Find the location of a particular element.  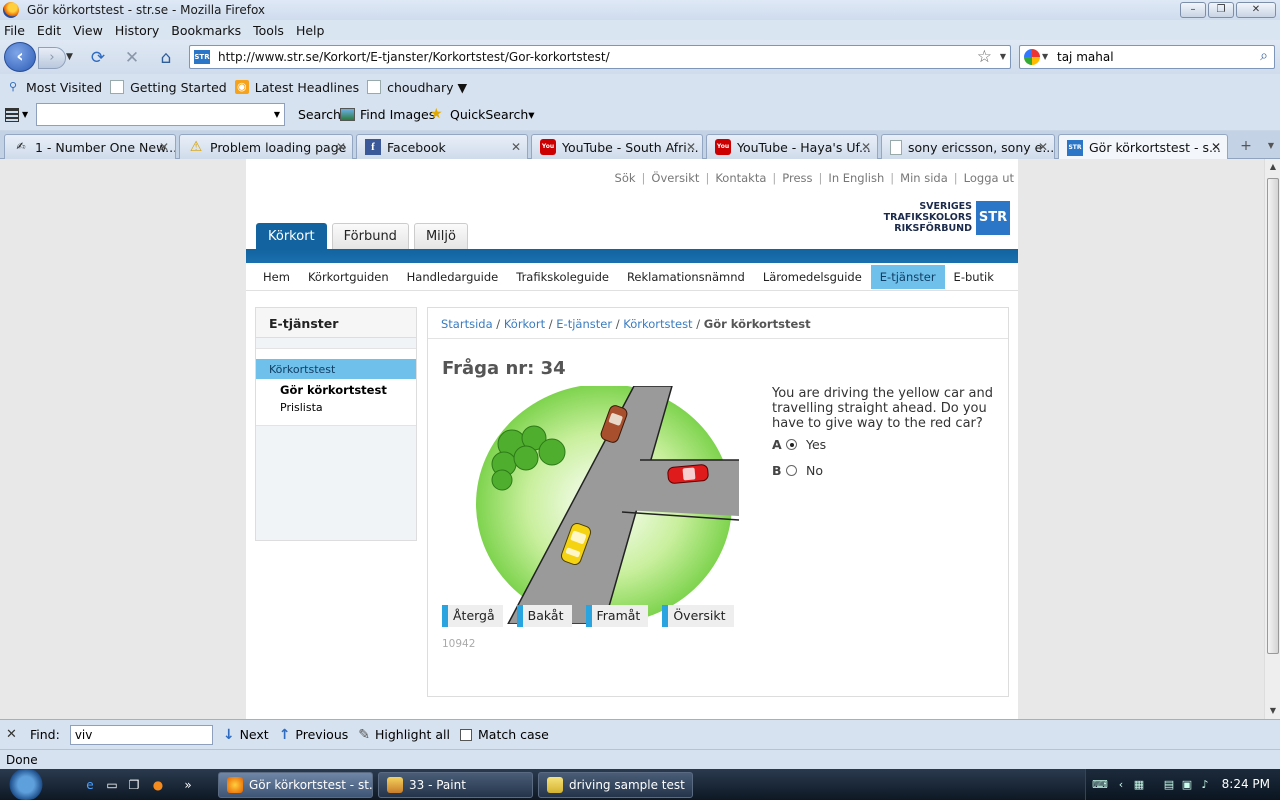

answer-b: B No is located at coordinates (797, 470).